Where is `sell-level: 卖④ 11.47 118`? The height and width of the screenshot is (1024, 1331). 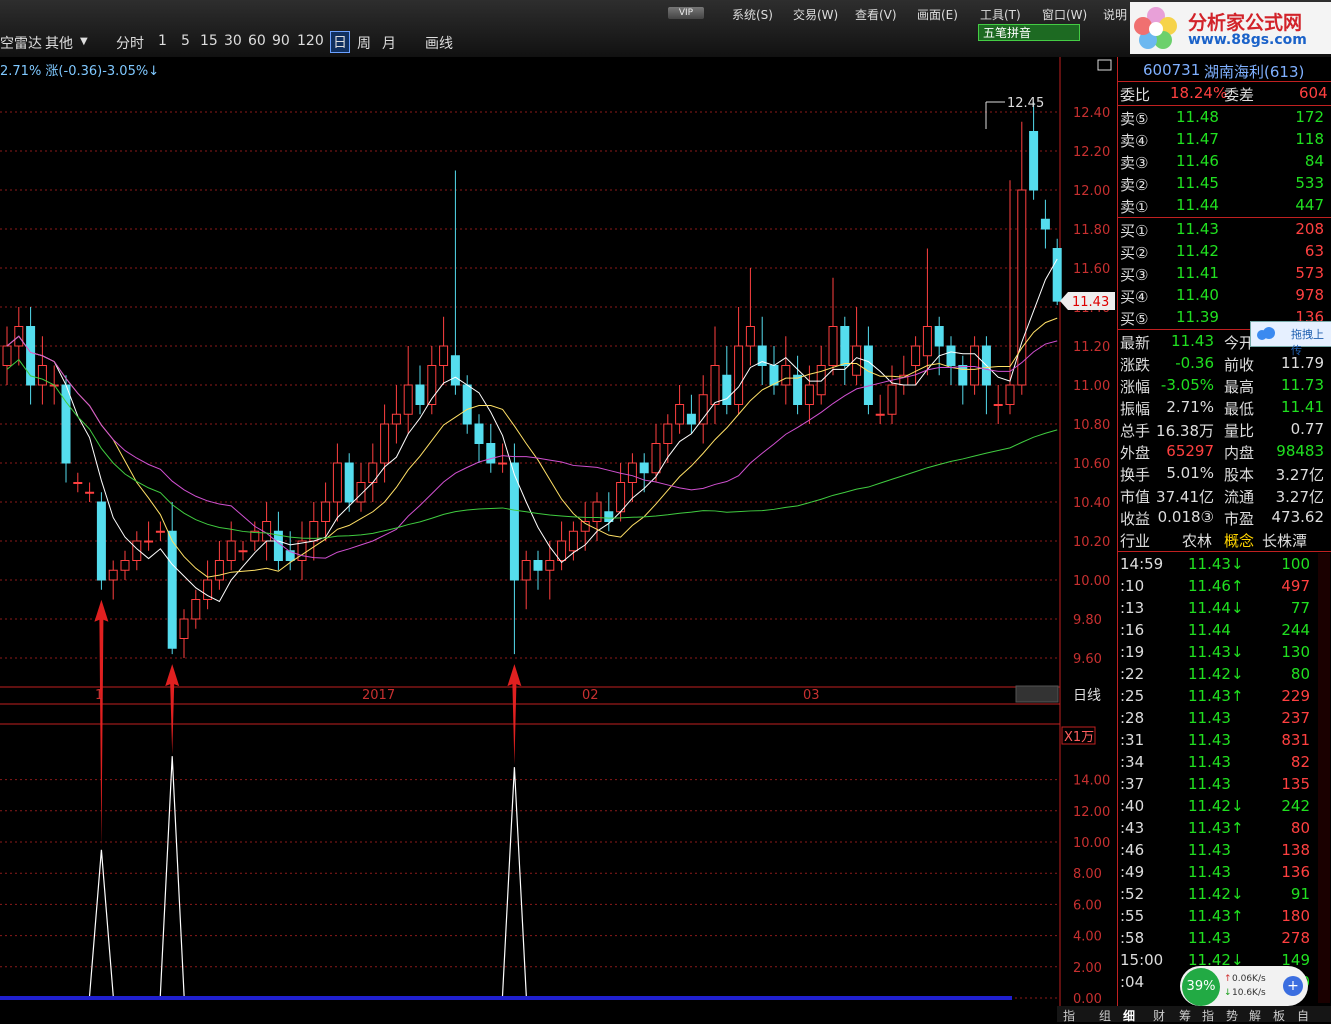 sell-level: 卖④ 11.47 118 is located at coordinates (1223, 140).